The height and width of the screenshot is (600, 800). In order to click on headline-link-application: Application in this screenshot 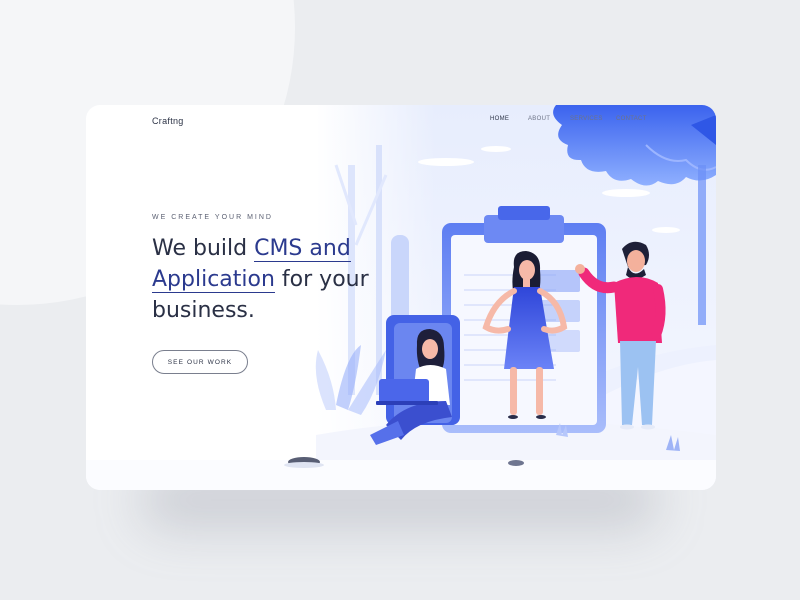, I will do `click(213, 280)`.